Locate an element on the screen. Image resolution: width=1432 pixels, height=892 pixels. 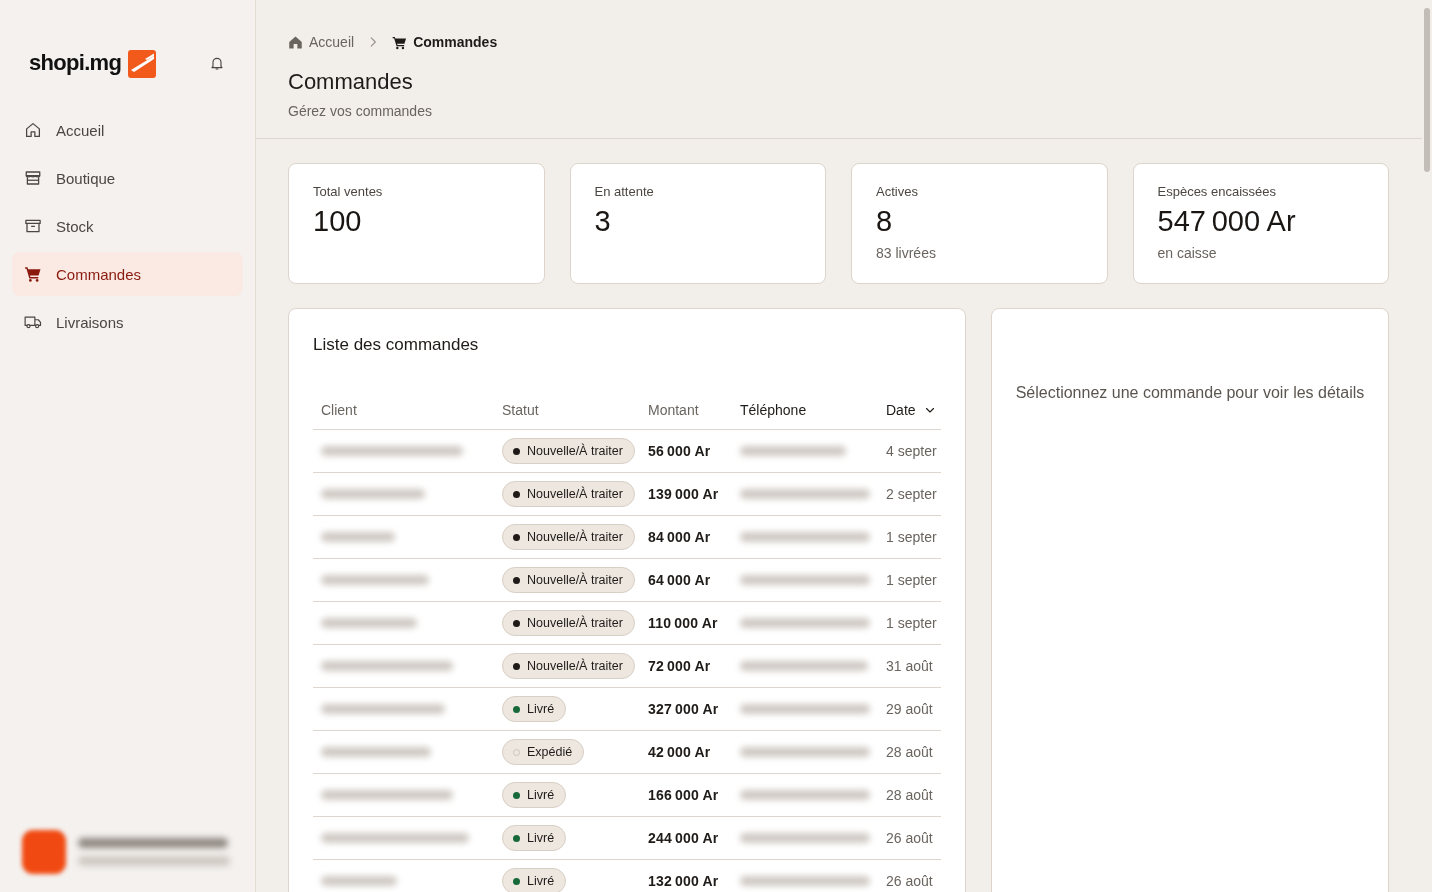
stat-label: Actives is located at coordinates (897, 192).